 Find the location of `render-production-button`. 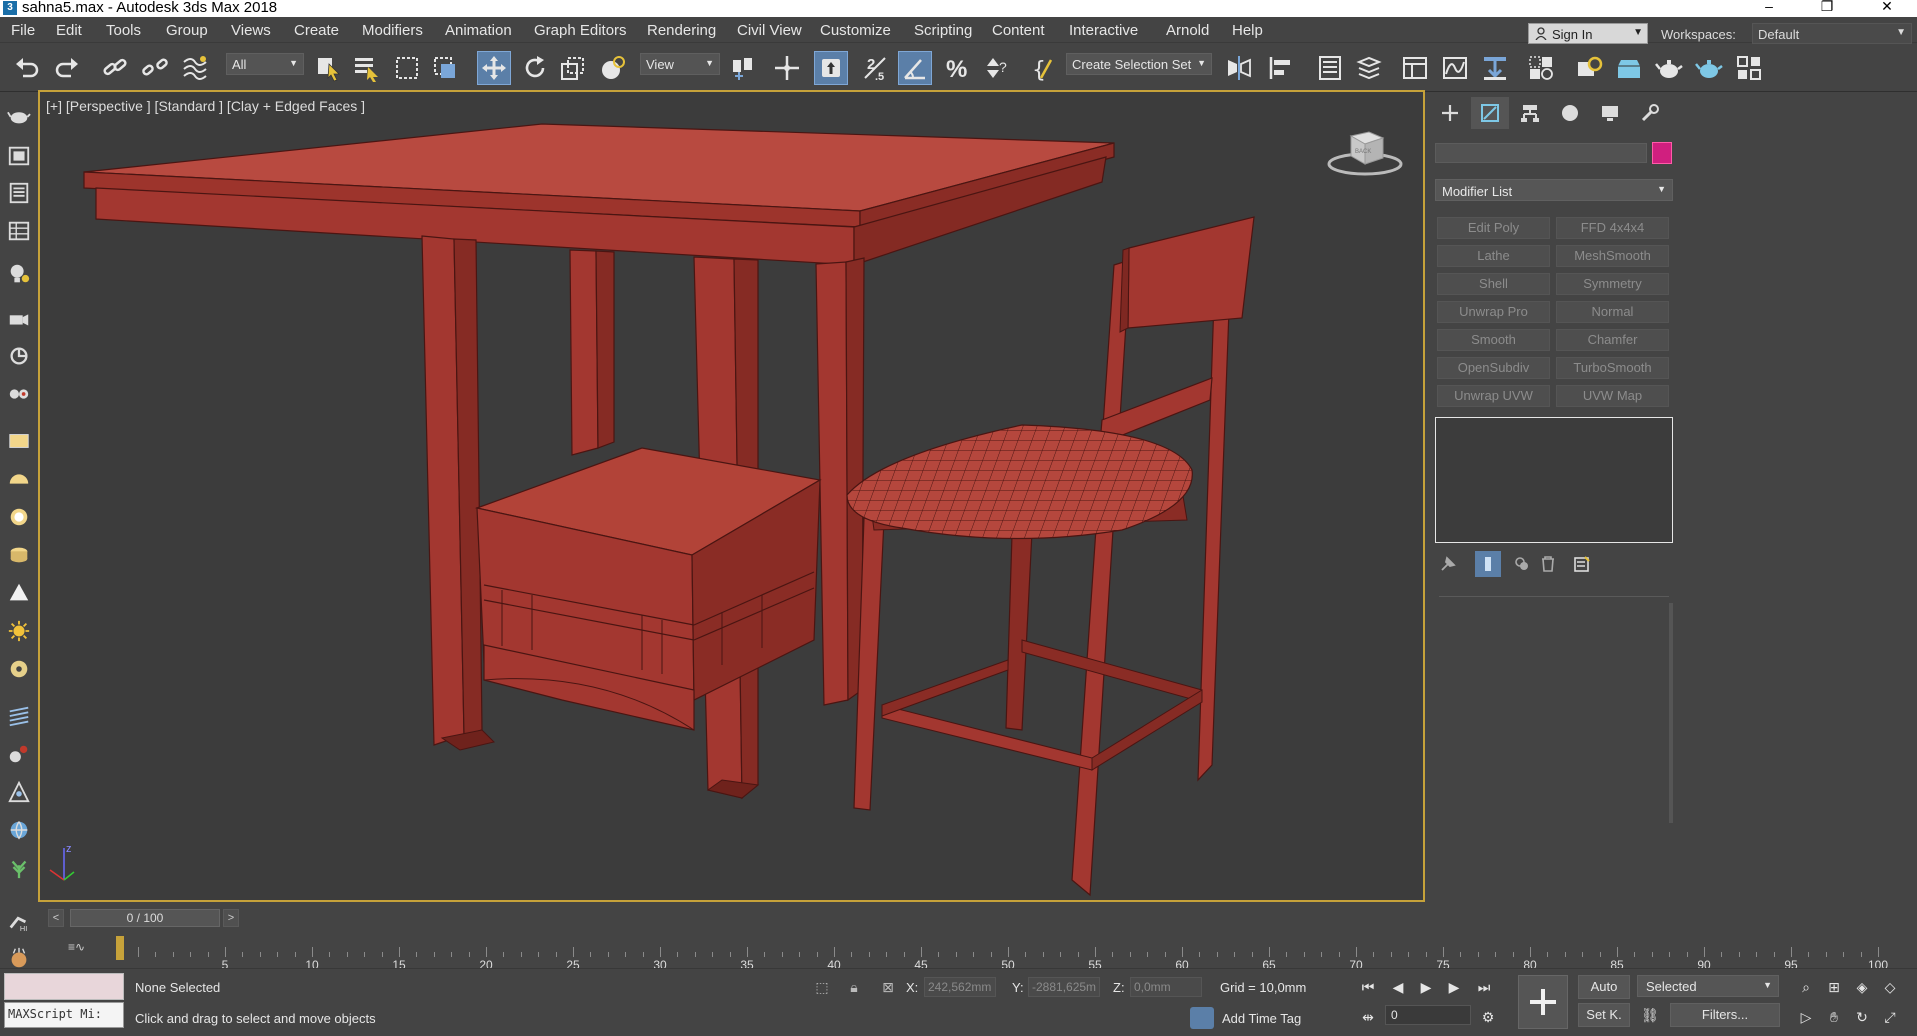

render-production-button is located at coordinates (1669, 68).